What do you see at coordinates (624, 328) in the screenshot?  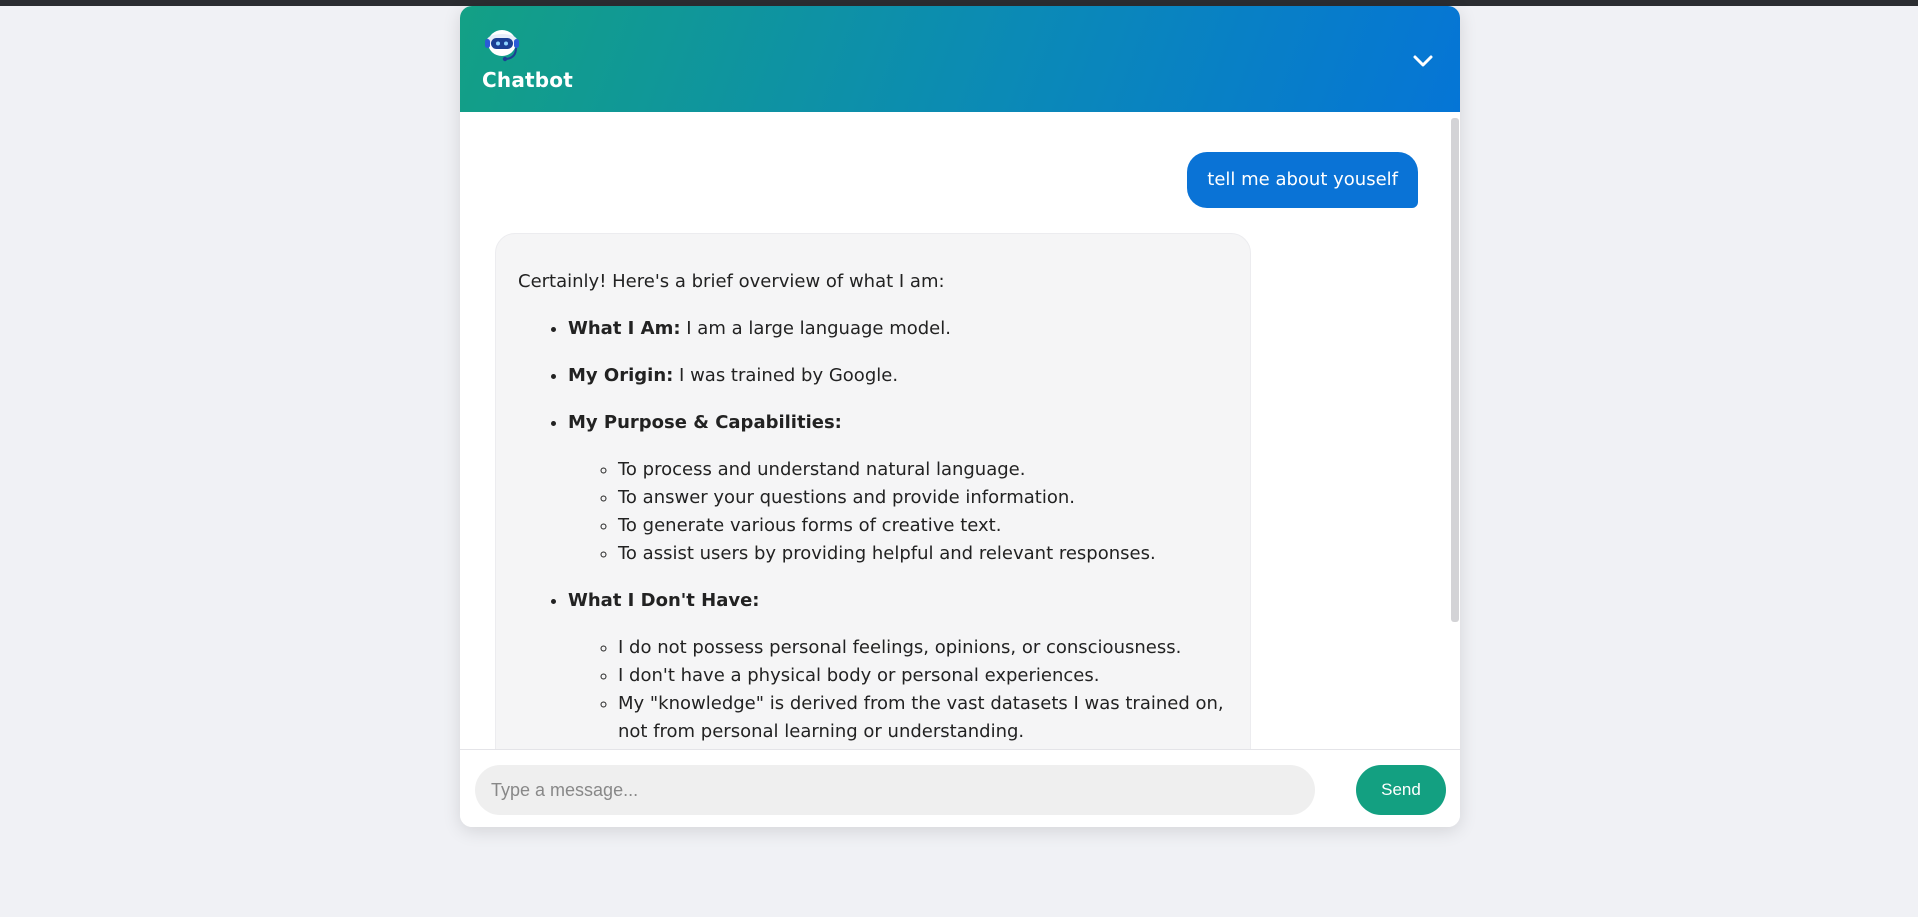 I see `list-item-label: What I Am:` at bounding box center [624, 328].